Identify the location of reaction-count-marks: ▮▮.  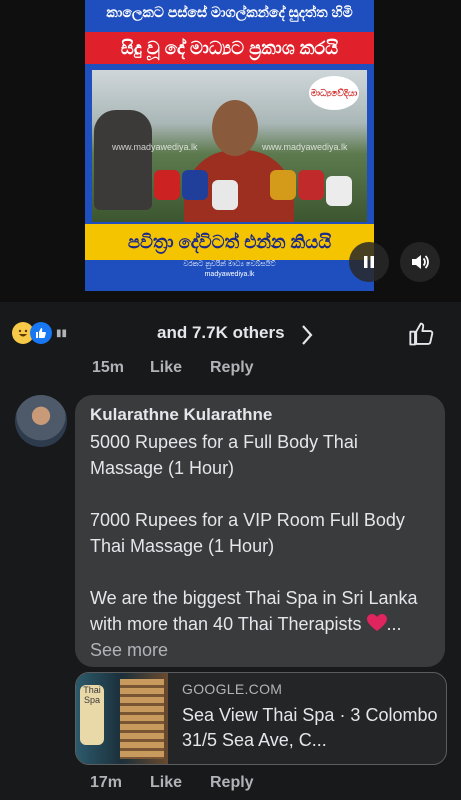
(62, 333).